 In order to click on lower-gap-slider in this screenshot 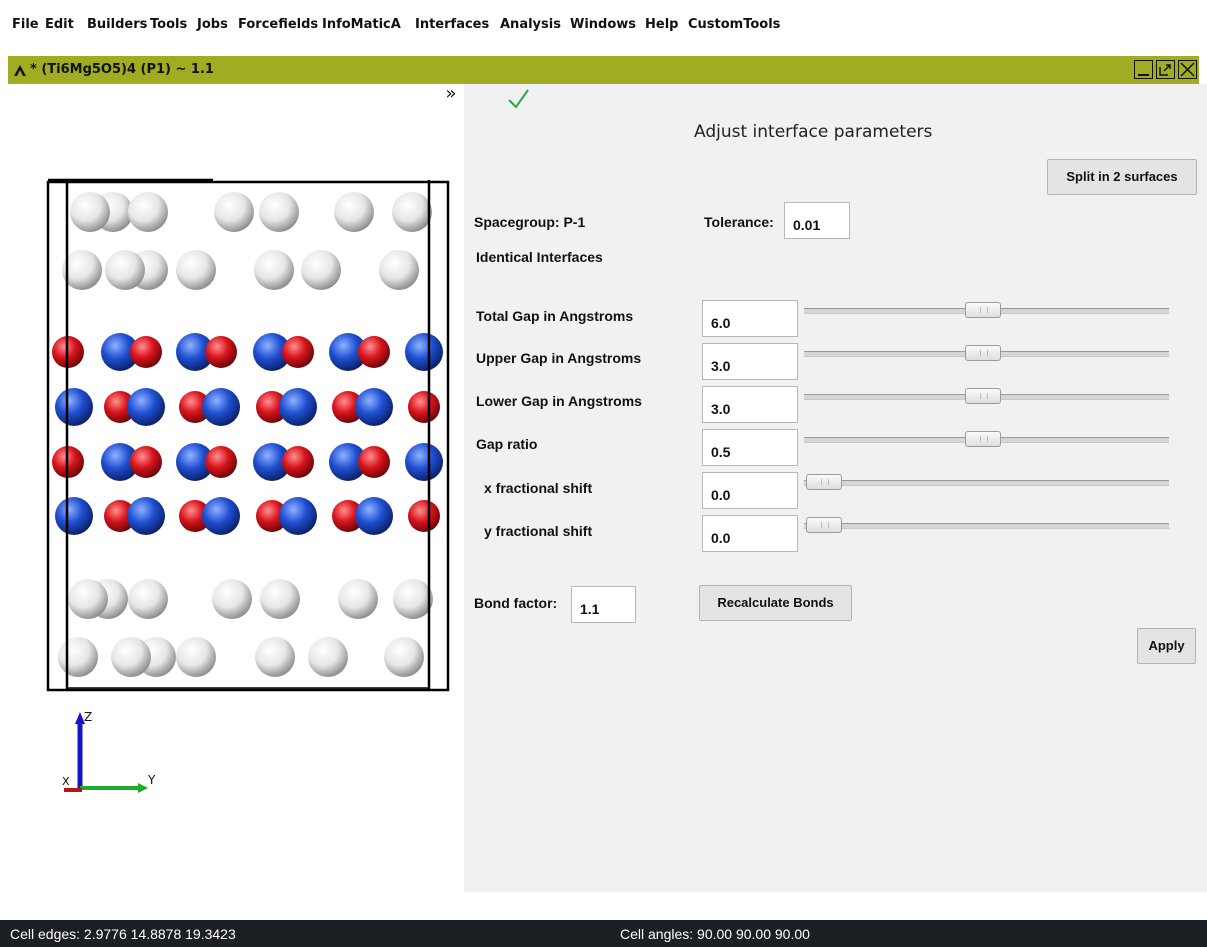, I will do `click(986, 396)`.